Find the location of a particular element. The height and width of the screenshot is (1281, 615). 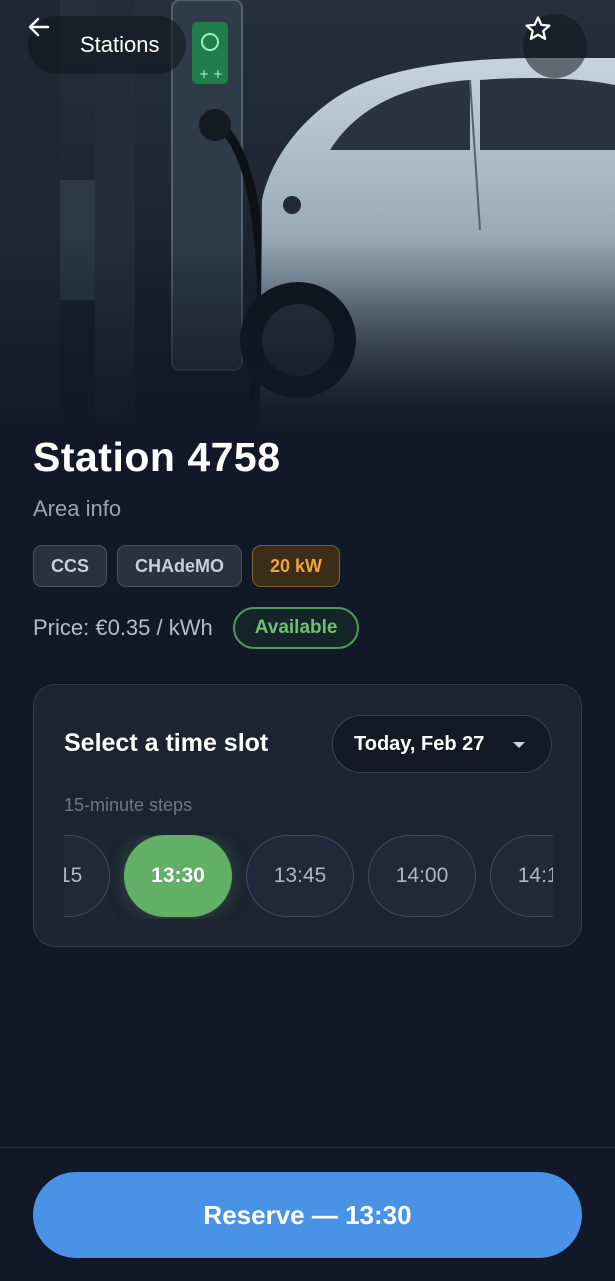

time-slot-scroller: 13:15 13:30 13:45 14:00 14:15 is located at coordinates (308, 877).